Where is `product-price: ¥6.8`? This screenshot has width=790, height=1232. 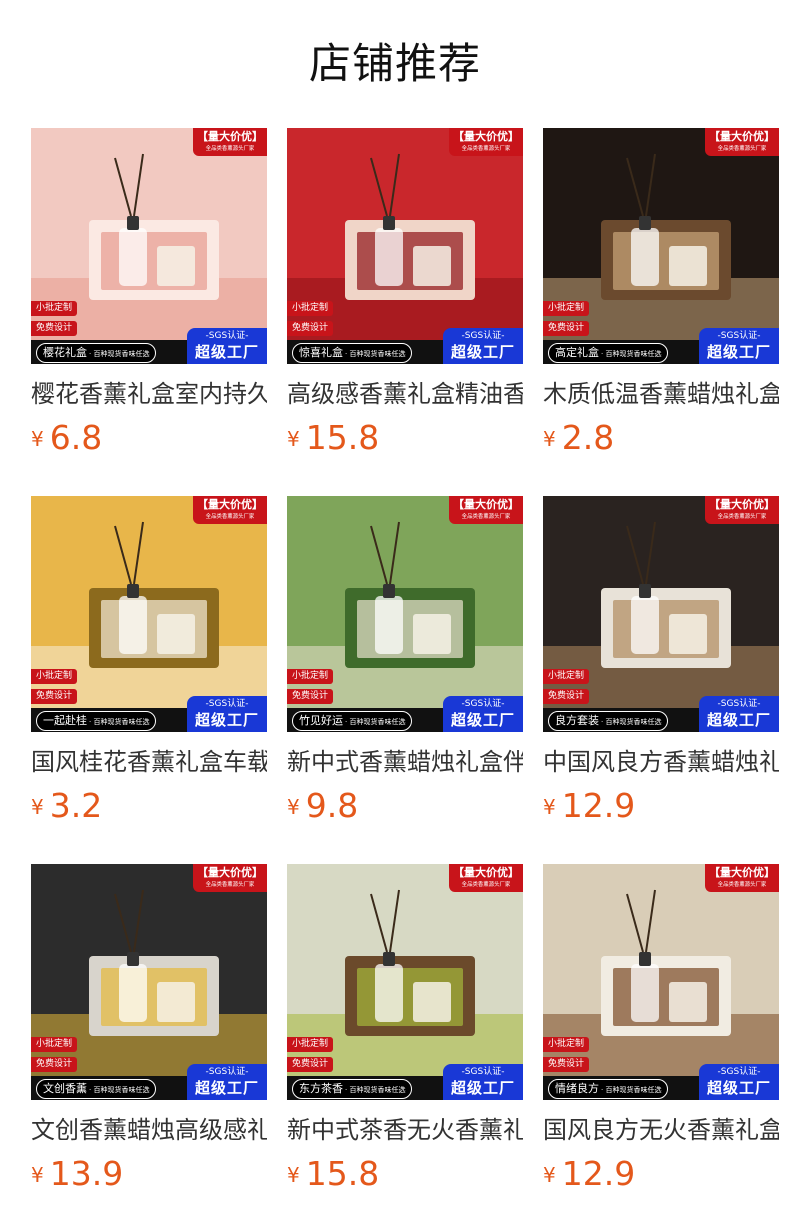 product-price: ¥6.8 is located at coordinates (66, 438).